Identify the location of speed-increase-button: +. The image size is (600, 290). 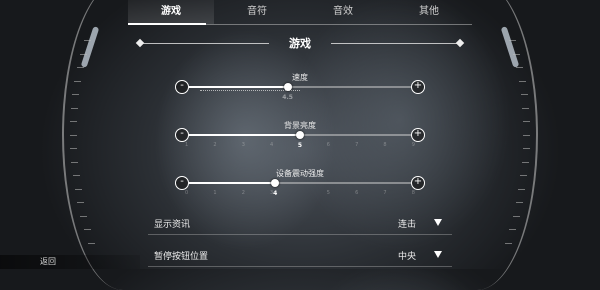
(418, 87).